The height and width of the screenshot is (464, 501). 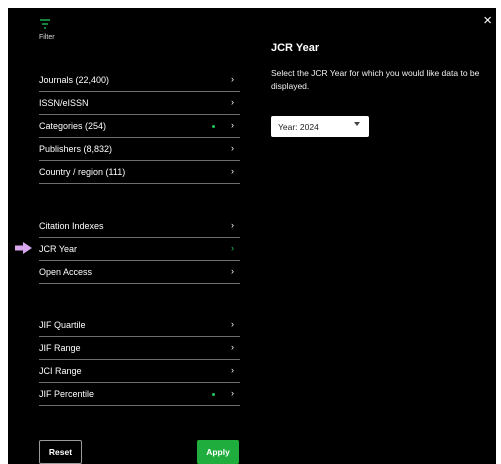 What do you see at coordinates (295, 48) in the screenshot?
I see `panel-title: JCR Year` at bounding box center [295, 48].